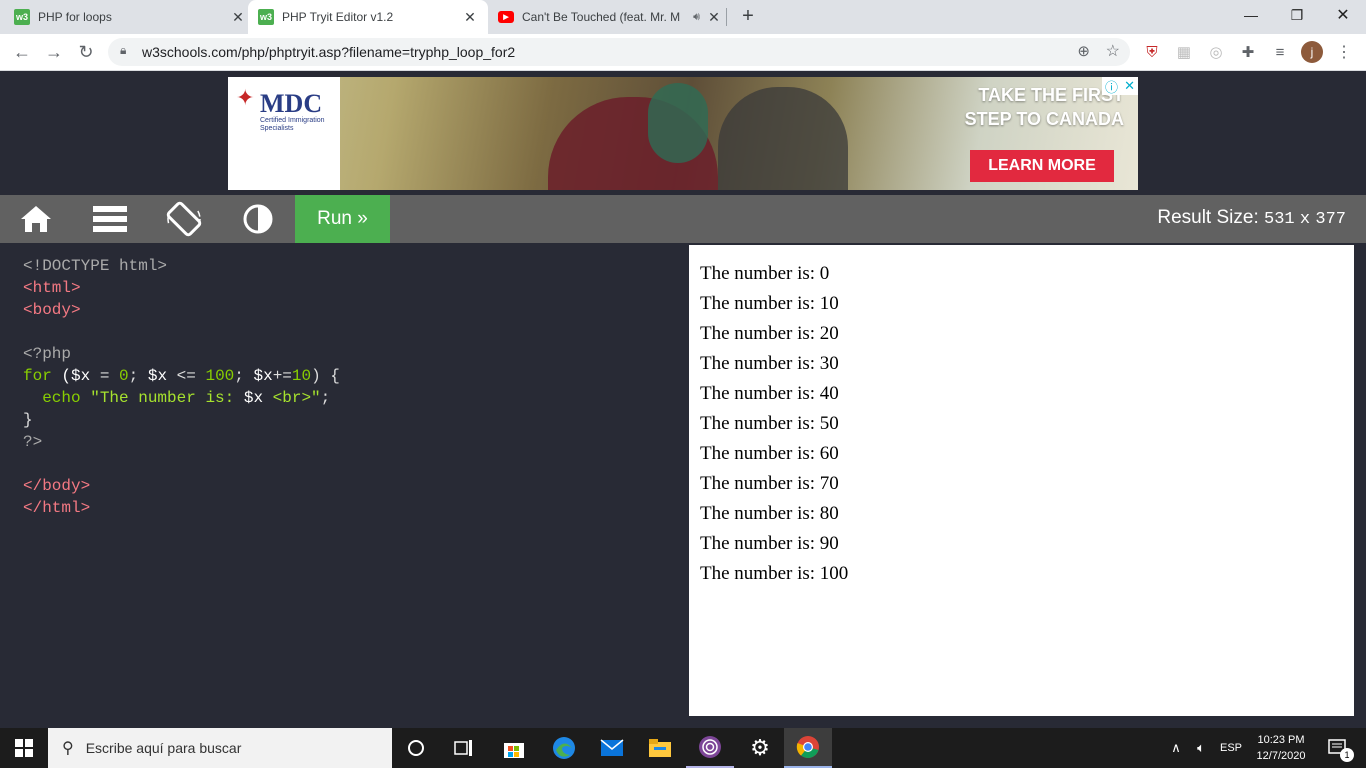 The width and height of the screenshot is (1366, 768). I want to click on zoom-icon: ⊕, so click(1083, 51).